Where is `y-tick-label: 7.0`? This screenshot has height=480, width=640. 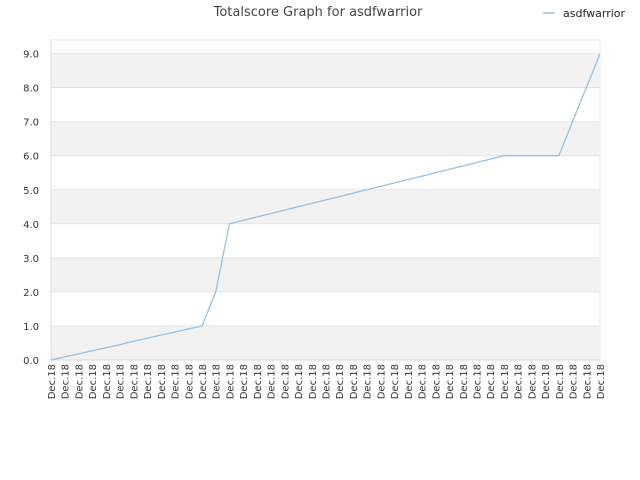 y-tick-label: 7.0 is located at coordinates (31, 123).